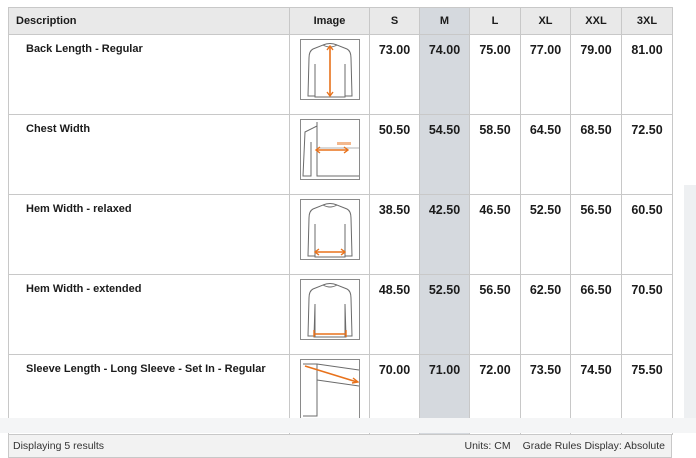 This screenshot has width=696, height=458. What do you see at coordinates (394, 21) in the screenshot?
I see `column-header-size-s: S` at bounding box center [394, 21].